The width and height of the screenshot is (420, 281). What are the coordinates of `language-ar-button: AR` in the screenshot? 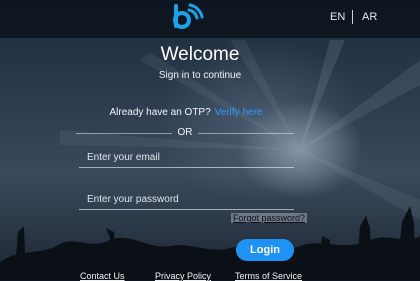 It's located at (369, 17).